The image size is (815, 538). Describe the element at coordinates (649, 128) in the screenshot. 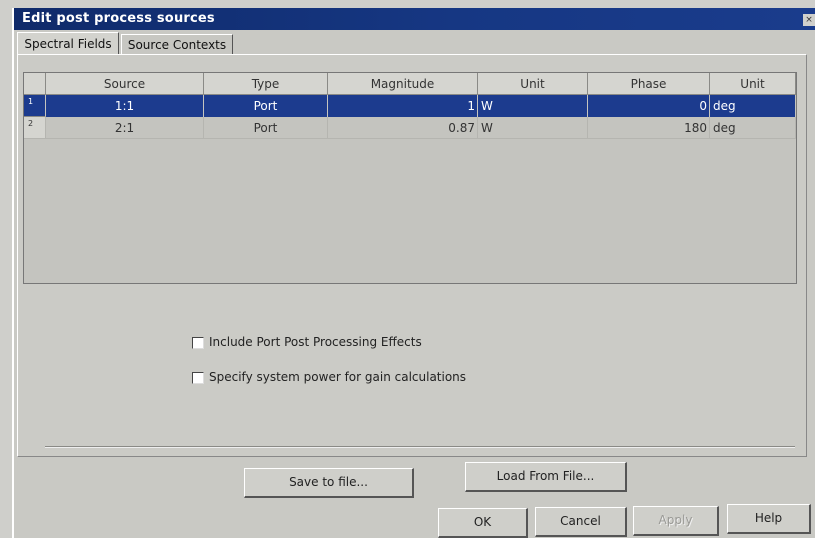

I see `cell-phase: 180` at that location.